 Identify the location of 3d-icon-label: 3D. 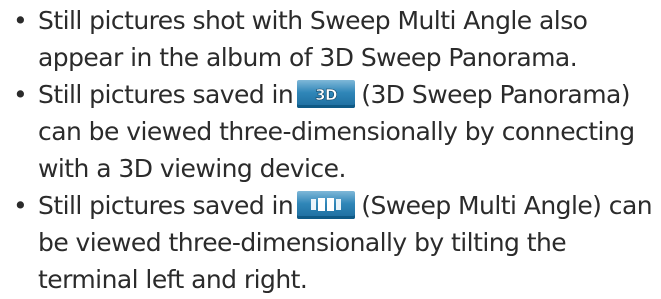
(326, 95).